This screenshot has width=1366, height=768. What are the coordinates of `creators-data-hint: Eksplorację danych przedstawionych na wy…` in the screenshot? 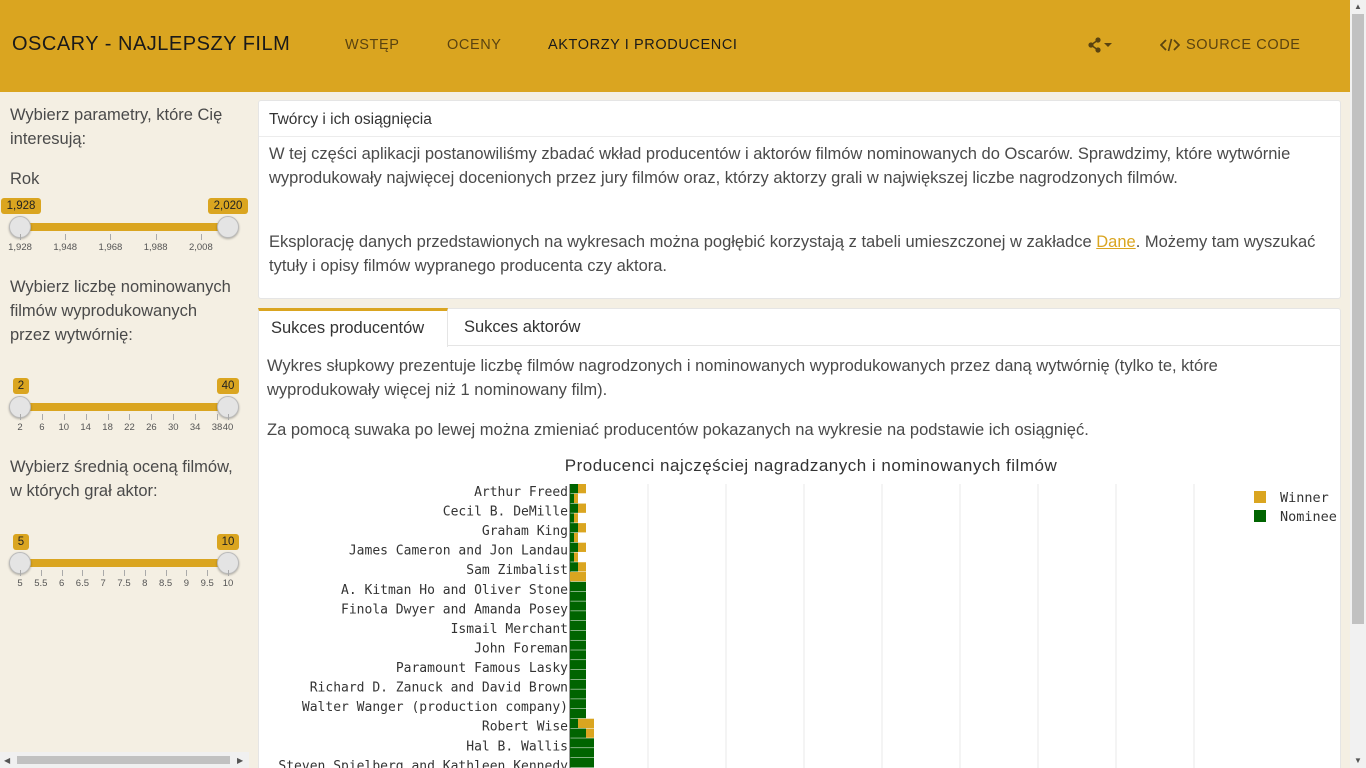 It's located at (799, 254).